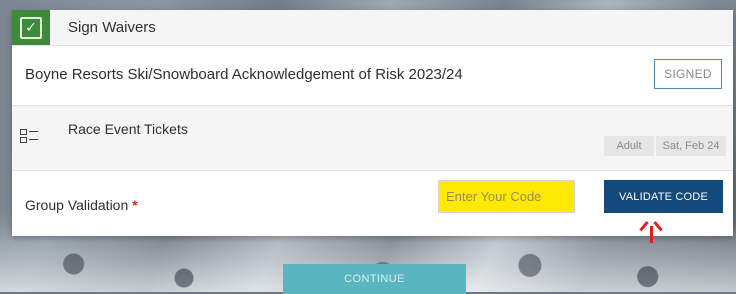 The width and height of the screenshot is (736, 294). What do you see at coordinates (374, 279) in the screenshot?
I see `continue-button: CONTINUE` at bounding box center [374, 279].